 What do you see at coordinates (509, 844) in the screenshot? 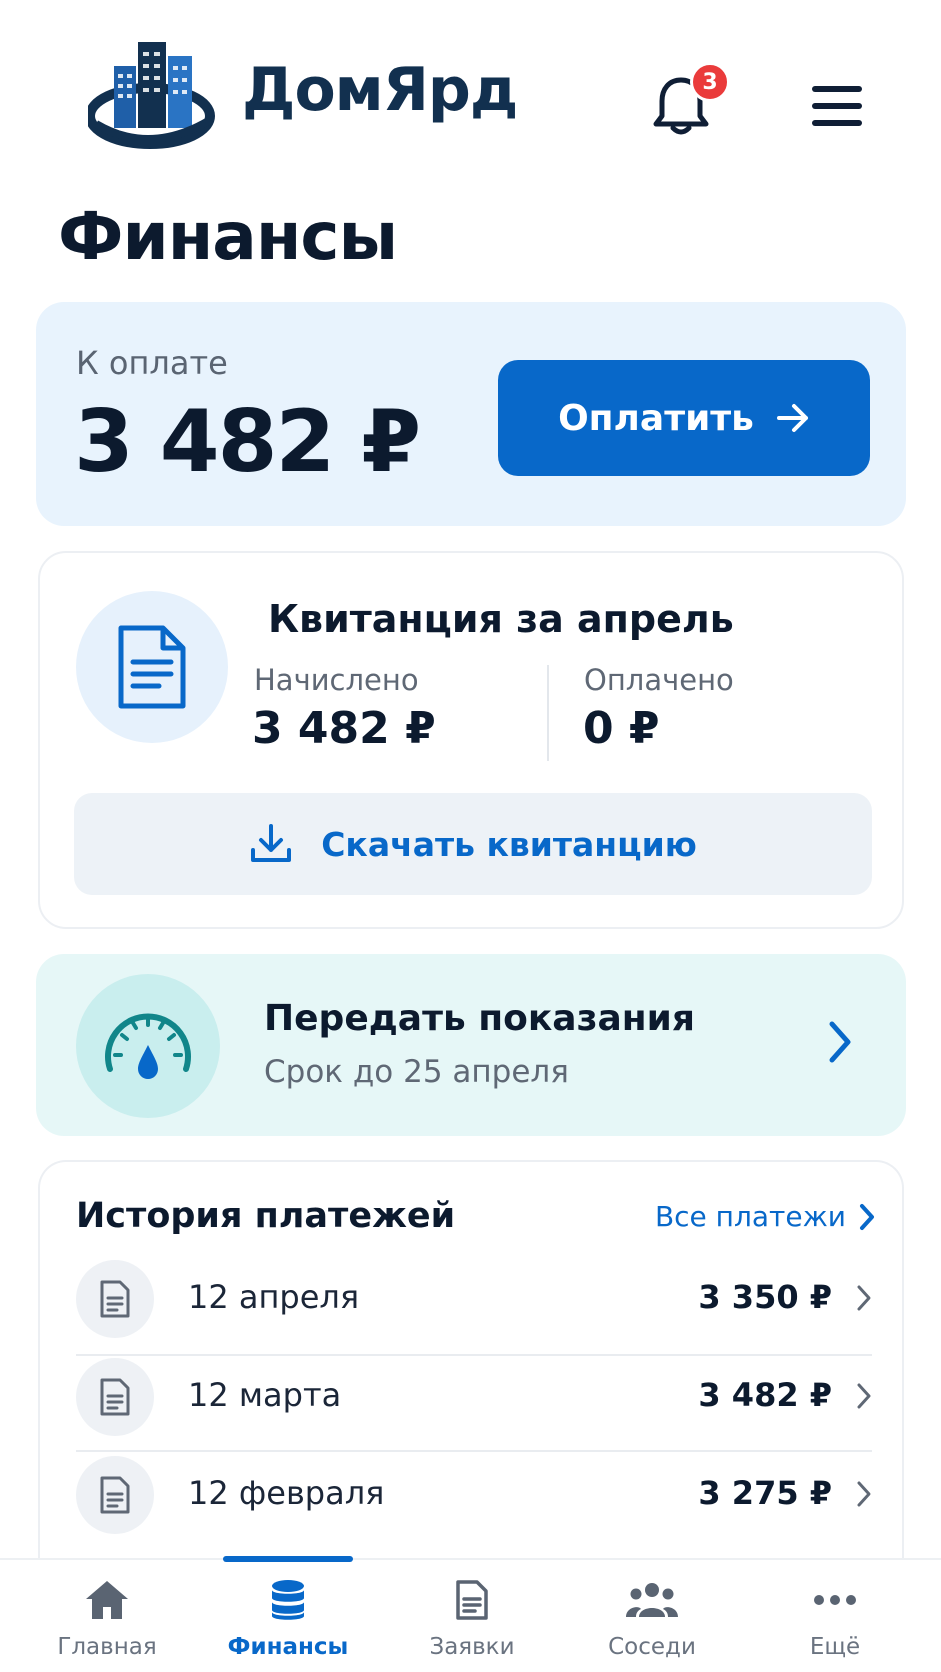
I see `download-receipt-label: Скачать квитанцию` at bounding box center [509, 844].